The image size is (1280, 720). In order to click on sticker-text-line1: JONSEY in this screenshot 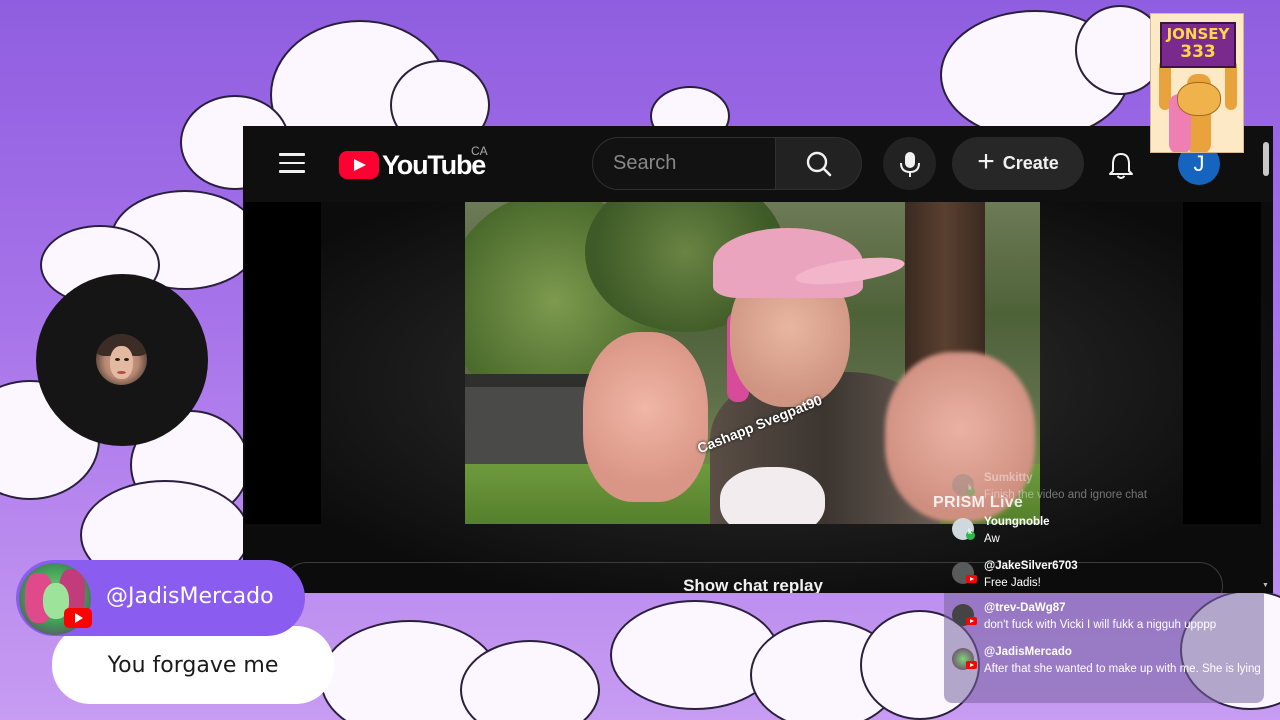, I will do `click(1198, 34)`.